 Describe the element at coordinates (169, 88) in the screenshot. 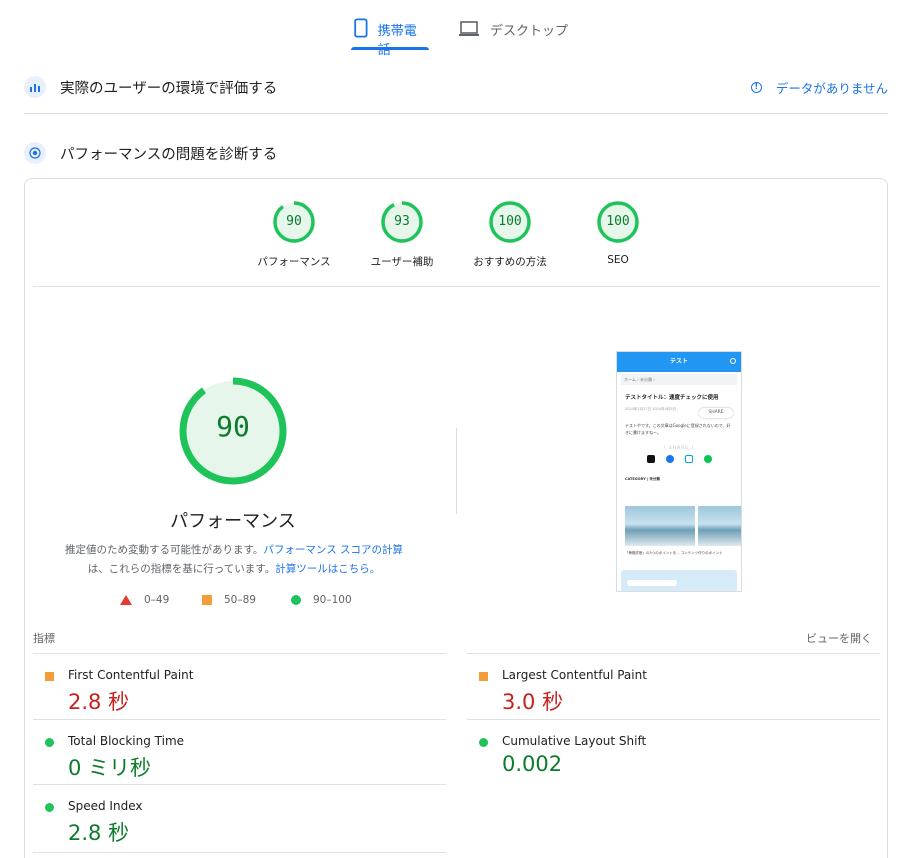

I see `field-data-title: 実際のユーザーの環境で評価する` at that location.